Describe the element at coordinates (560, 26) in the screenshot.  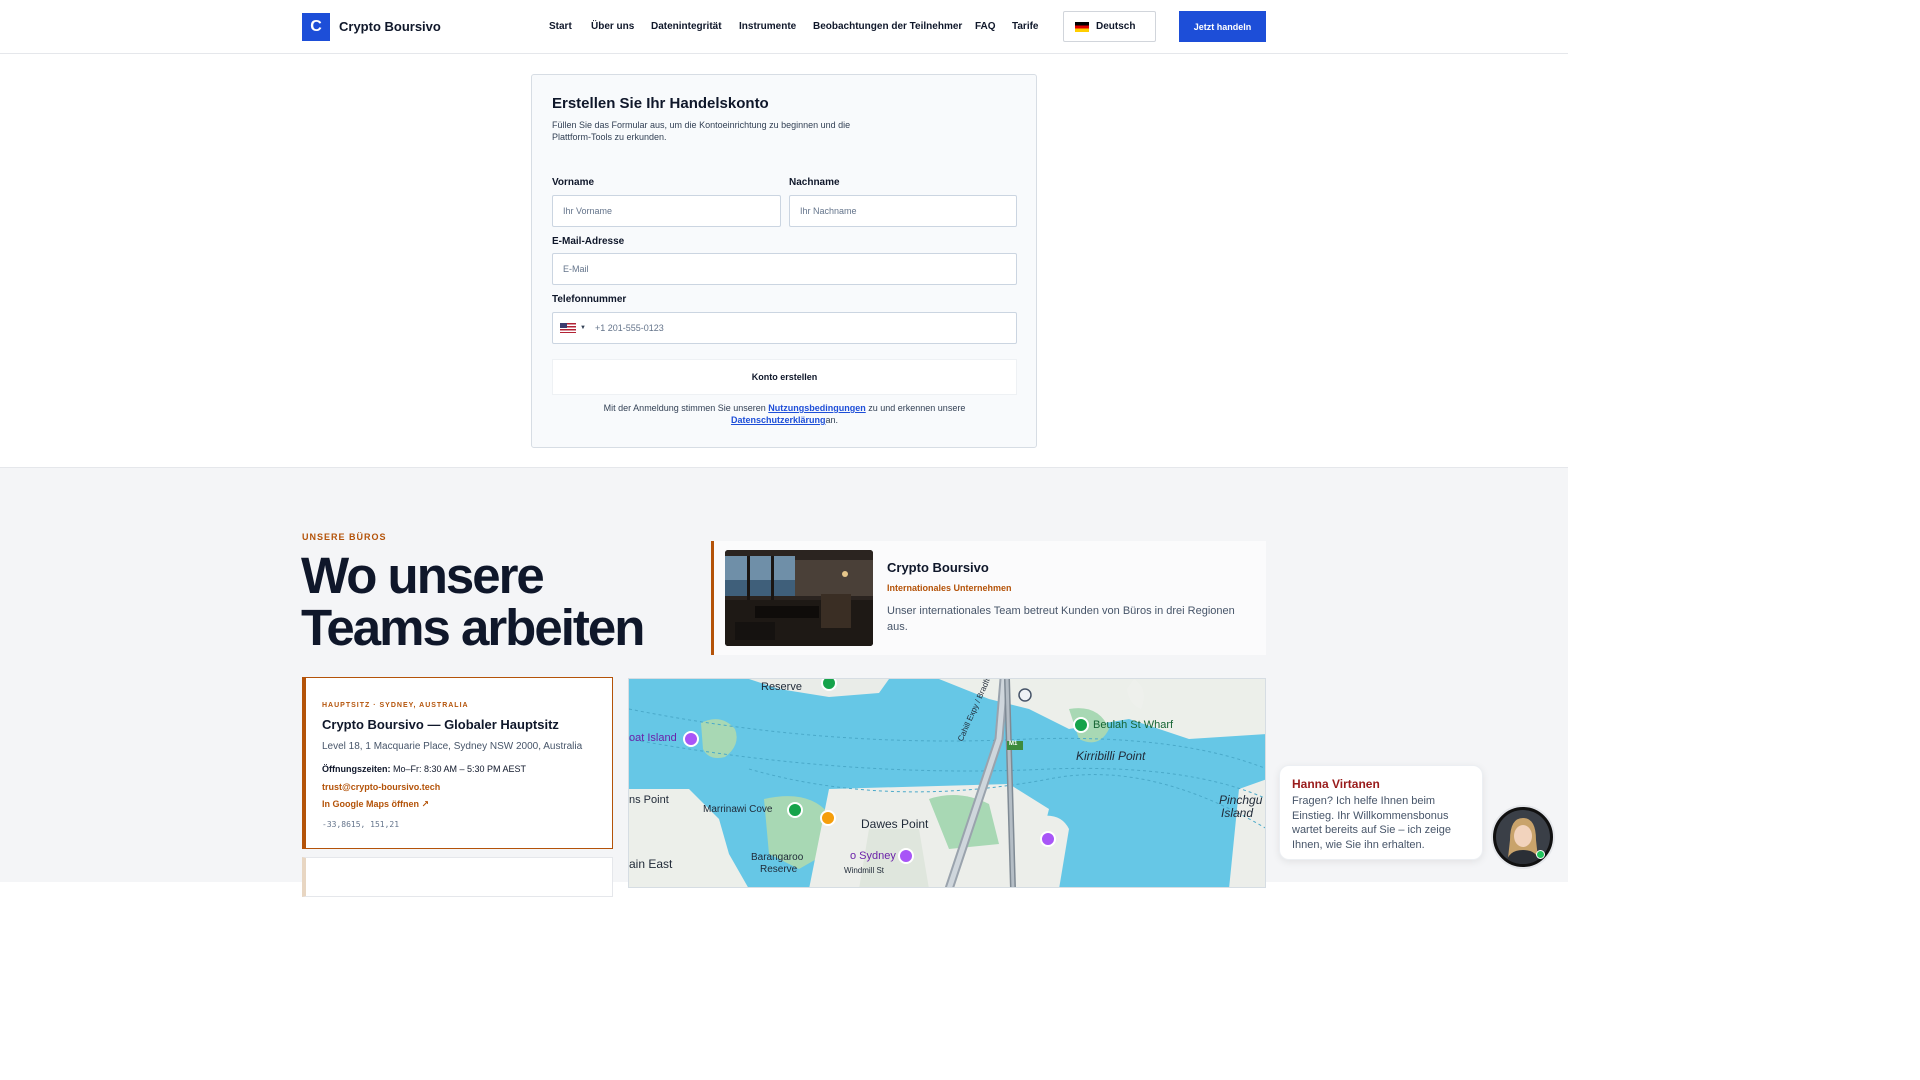
I see `nav-start: Start` at that location.